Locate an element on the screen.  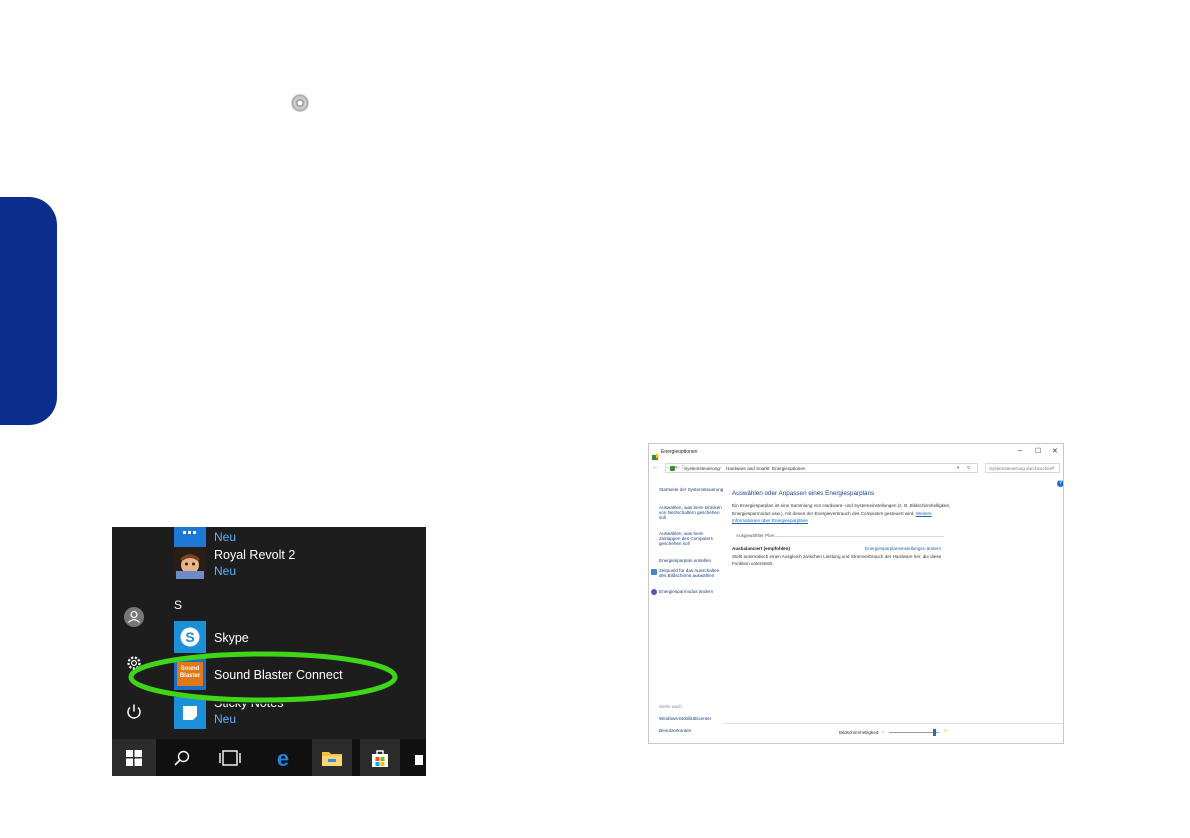
search-box: Systemsteuerung durchsuchen ⌕ is located at coordinates (1022, 468).